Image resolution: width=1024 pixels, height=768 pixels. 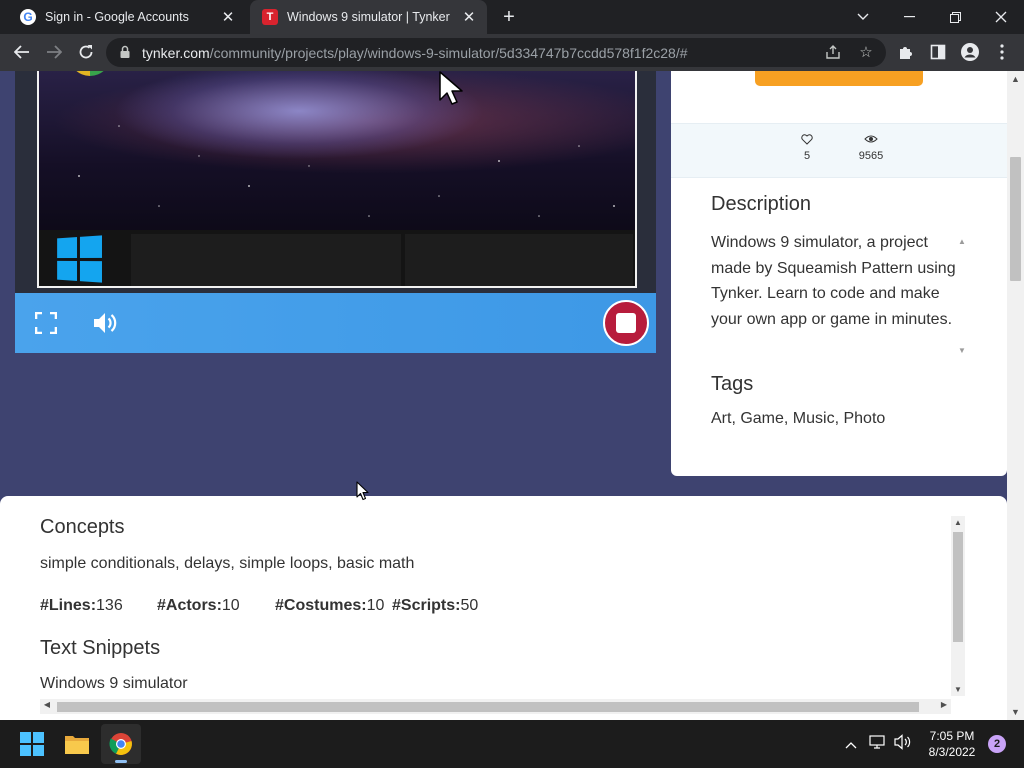 I want to click on network-icon, so click(x=878, y=744).